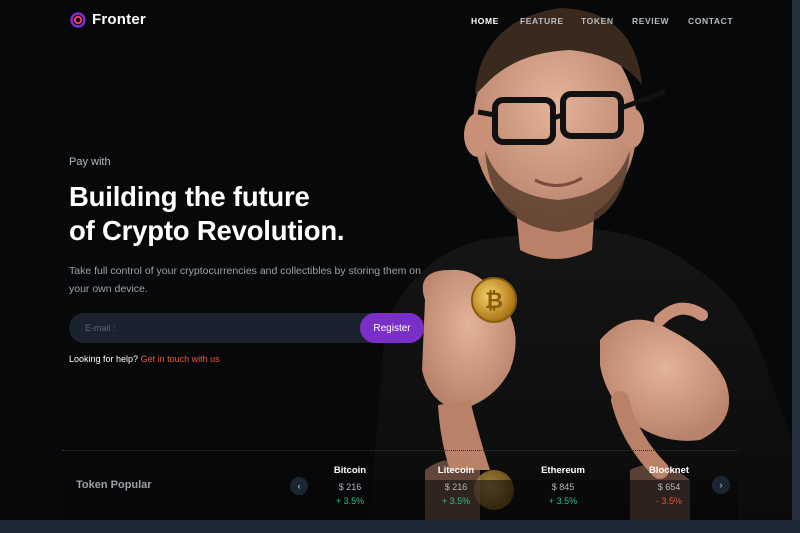 The width and height of the screenshot is (800, 533). Describe the element at coordinates (90, 162) in the screenshot. I see `hero-eyebrow: Pay with` at that location.